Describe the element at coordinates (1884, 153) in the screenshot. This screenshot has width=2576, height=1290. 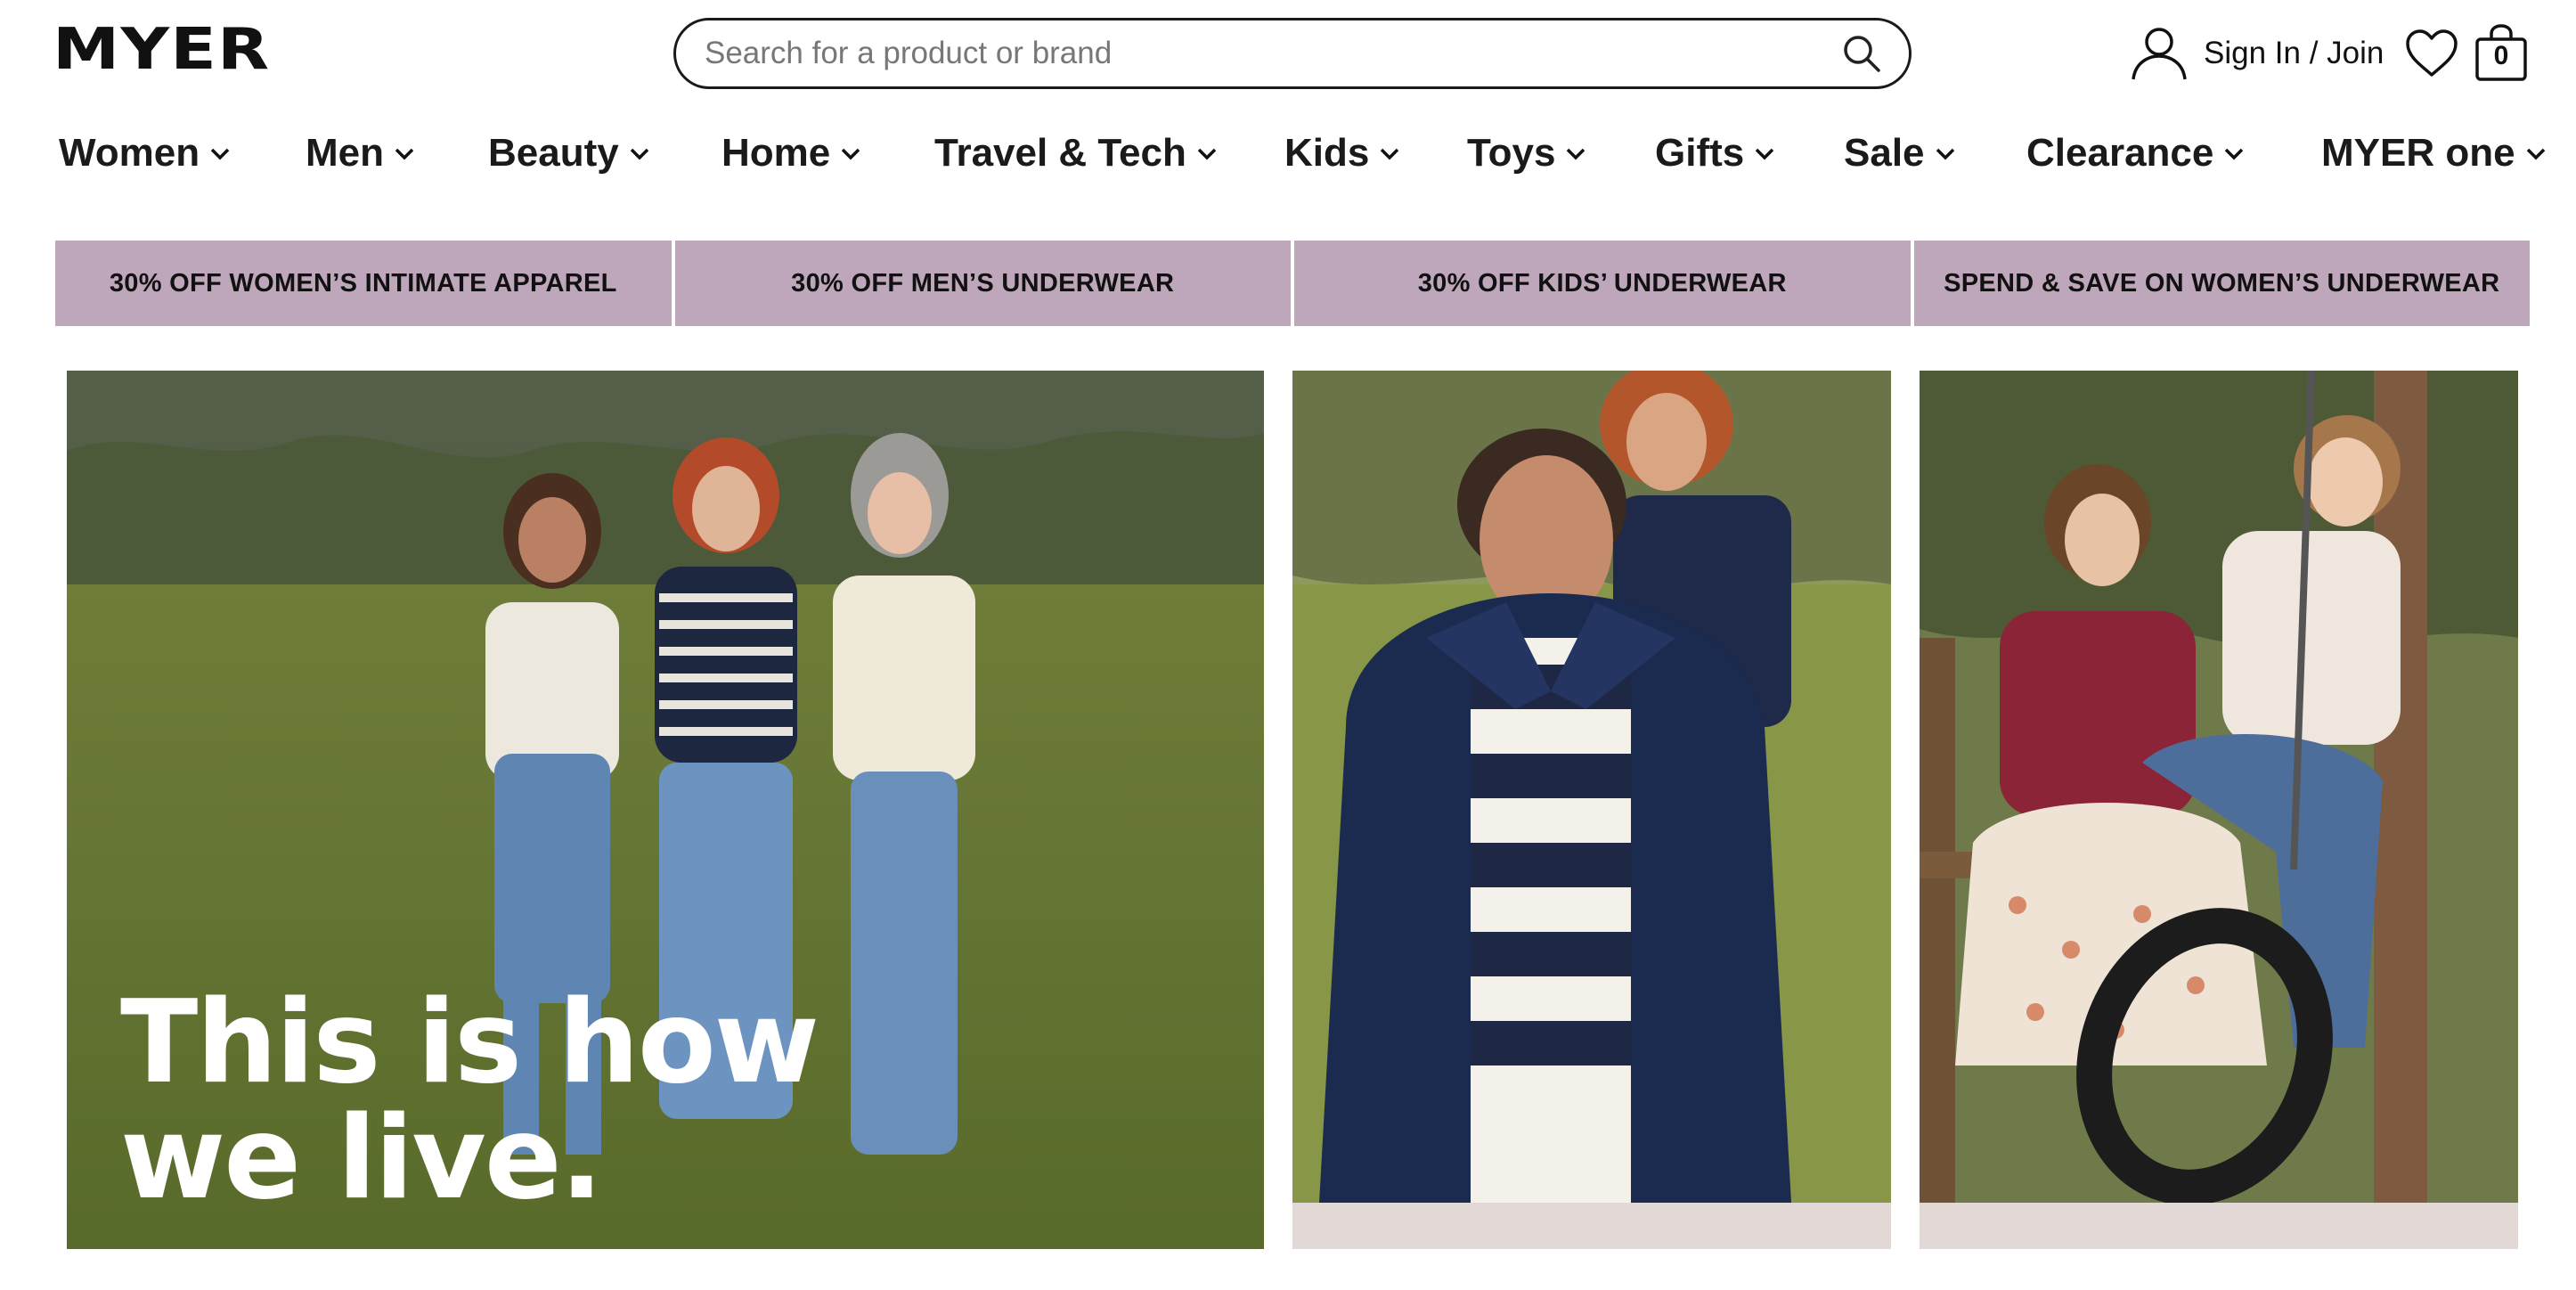
I see `nav-item-label: Sale` at that location.